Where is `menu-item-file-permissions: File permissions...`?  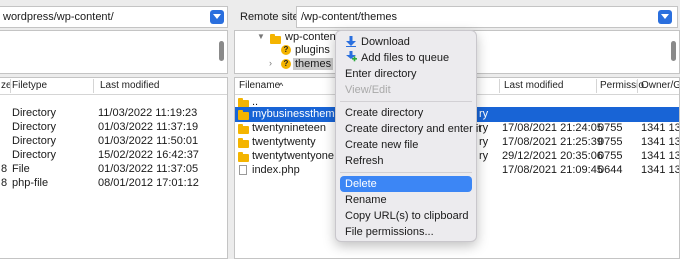 menu-item-file-permissions: File permissions... is located at coordinates (389, 232).